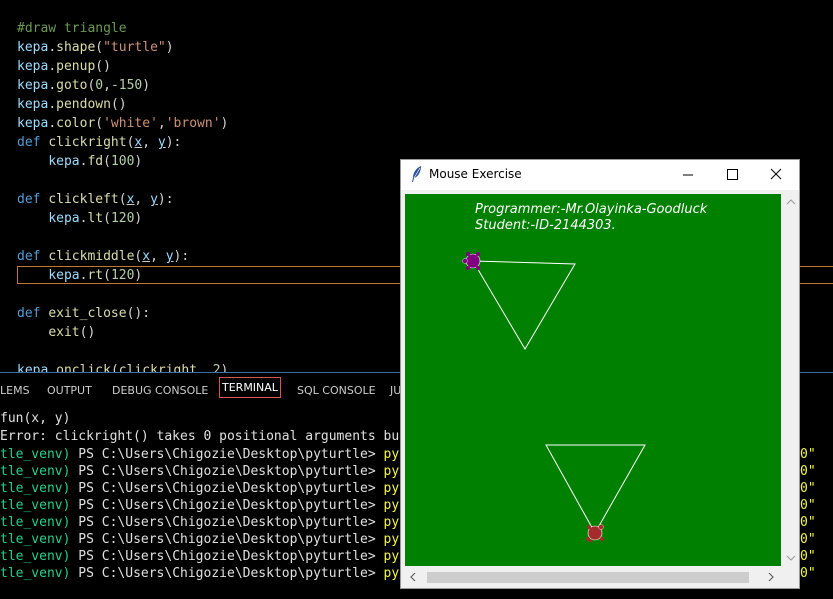 Image resolution: width=833 pixels, height=599 pixels. I want to click on code-token: goto, so click(72, 85).